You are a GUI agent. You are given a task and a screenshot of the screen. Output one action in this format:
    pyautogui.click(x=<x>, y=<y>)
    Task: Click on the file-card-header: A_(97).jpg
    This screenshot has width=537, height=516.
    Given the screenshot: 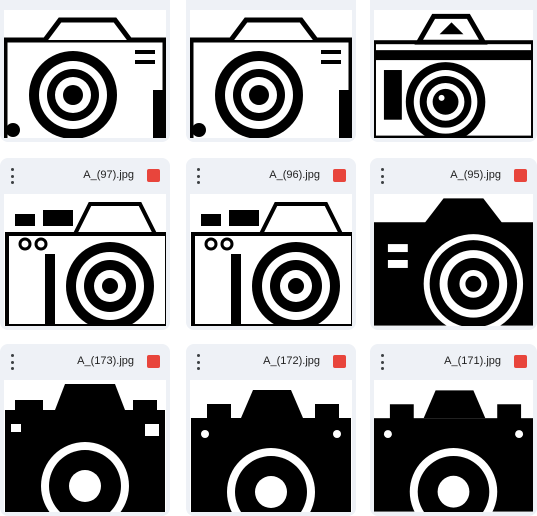 What is the action you would take?
    pyautogui.click(x=85, y=176)
    